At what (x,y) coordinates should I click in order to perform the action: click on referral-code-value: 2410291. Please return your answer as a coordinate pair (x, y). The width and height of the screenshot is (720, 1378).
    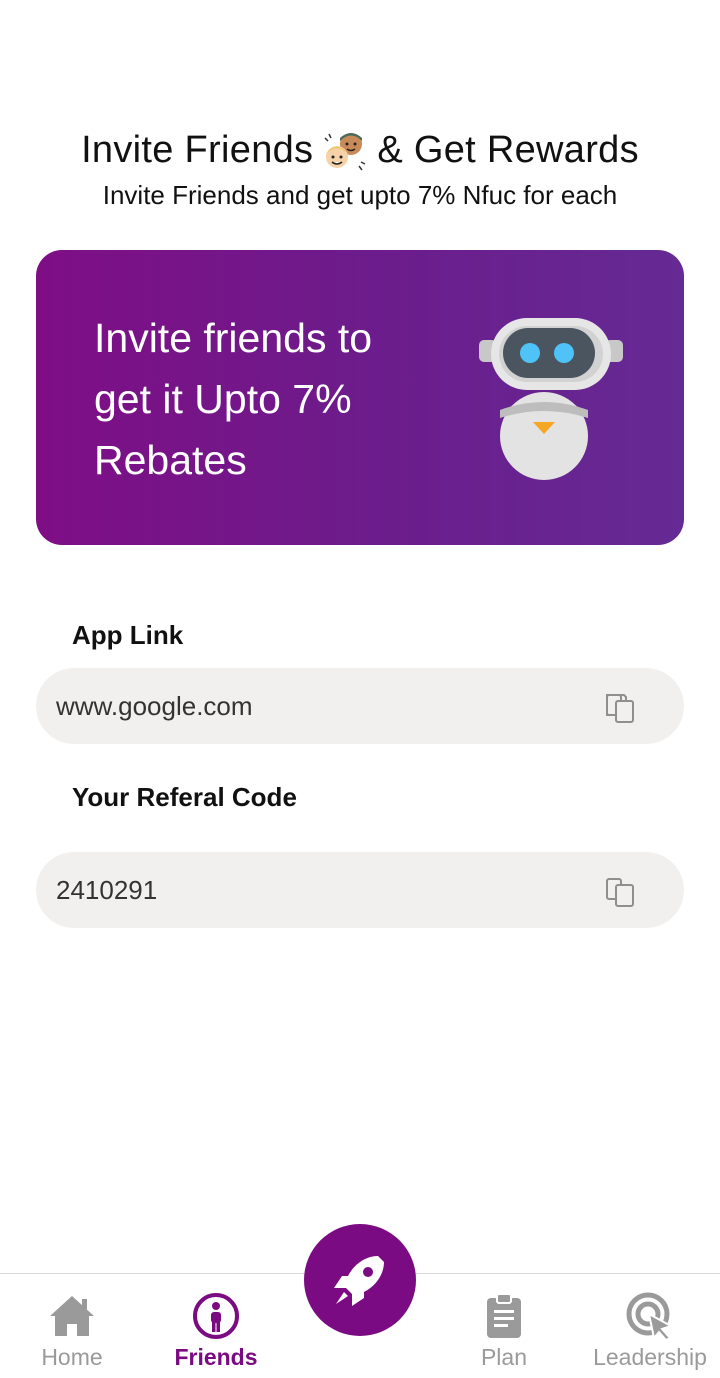
    Looking at the image, I should click on (107, 890).